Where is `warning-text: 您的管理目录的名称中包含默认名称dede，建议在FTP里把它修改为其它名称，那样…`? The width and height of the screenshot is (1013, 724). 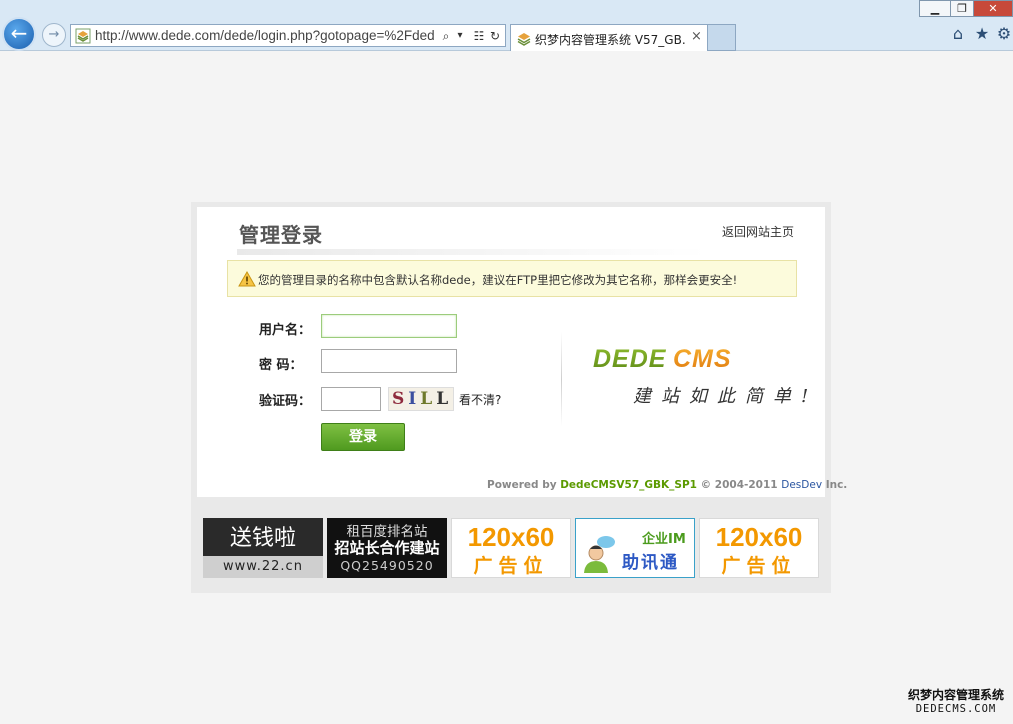
warning-text: 您的管理目录的名称中包含默认名称dede，建议在FTP里把它修改为其它名称，那样… is located at coordinates (498, 280).